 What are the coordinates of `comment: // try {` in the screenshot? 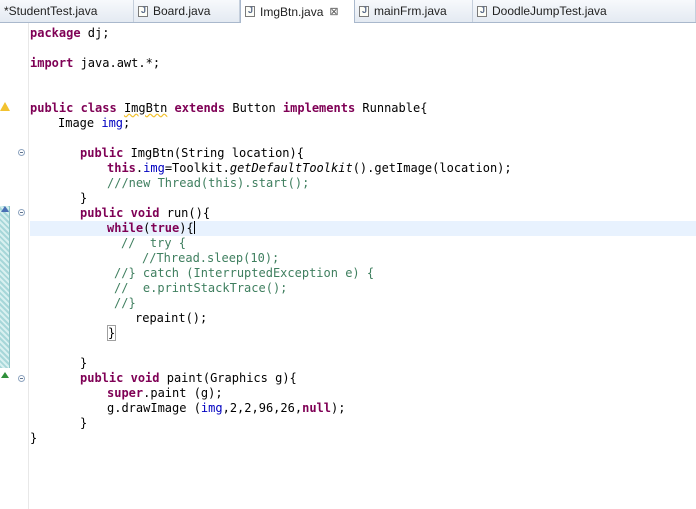 It's located at (154, 243).